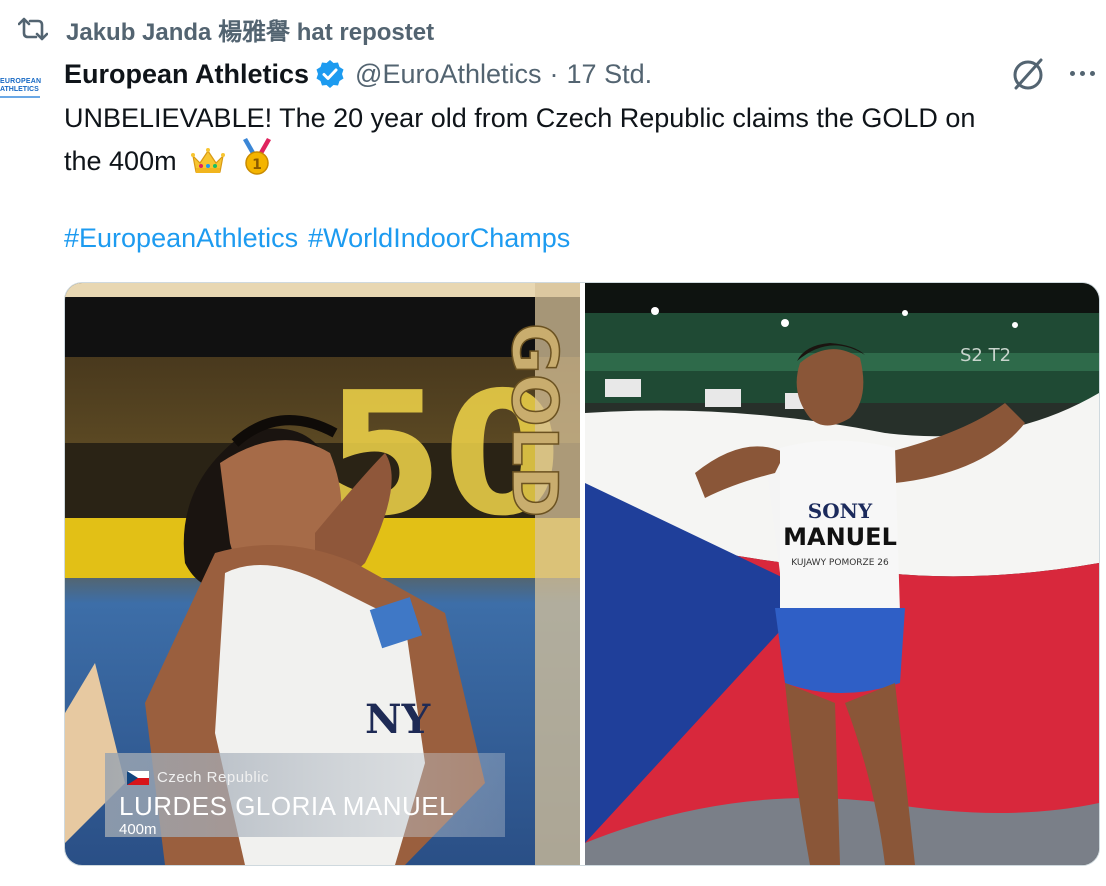 The height and width of the screenshot is (886, 1106). What do you see at coordinates (186, 74) in the screenshot?
I see `author-display-name: European Athletics` at bounding box center [186, 74].